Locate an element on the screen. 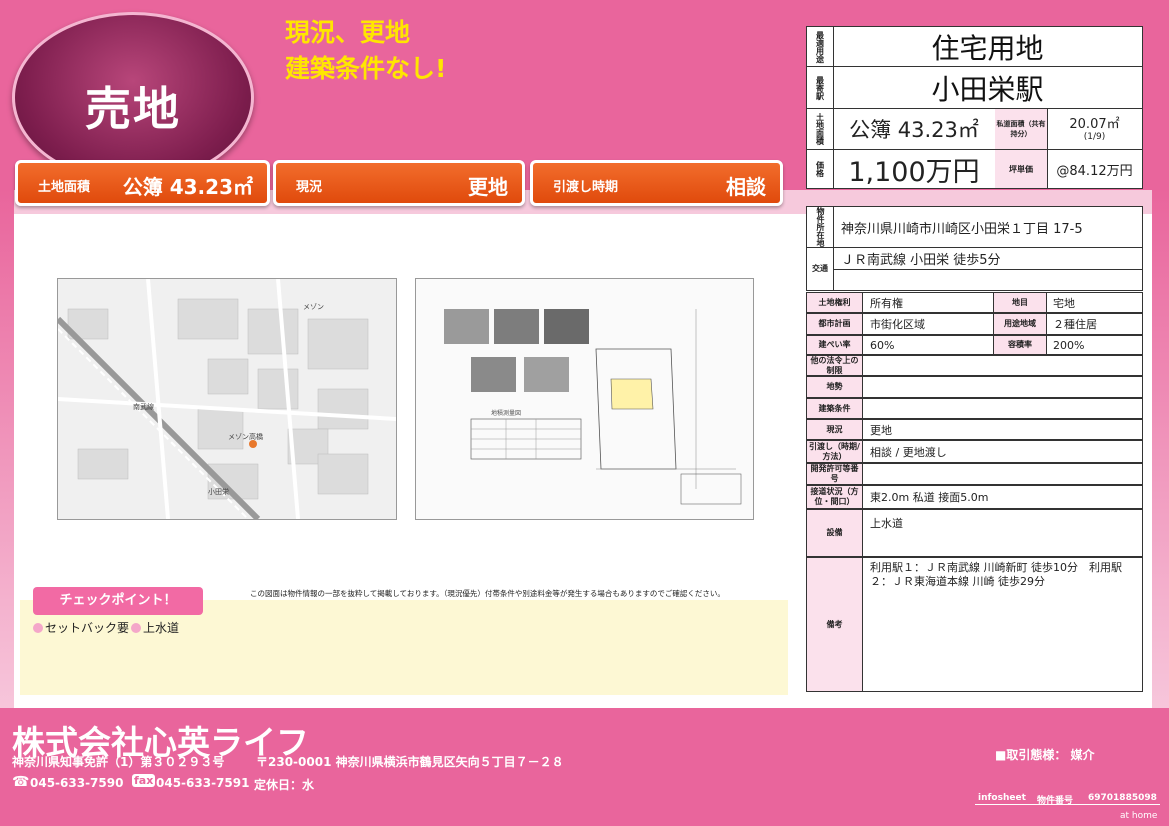 Image resolution: width=1169 pixels, height=826 pixels. infosheet-label: infosheet is located at coordinates (1002, 798).